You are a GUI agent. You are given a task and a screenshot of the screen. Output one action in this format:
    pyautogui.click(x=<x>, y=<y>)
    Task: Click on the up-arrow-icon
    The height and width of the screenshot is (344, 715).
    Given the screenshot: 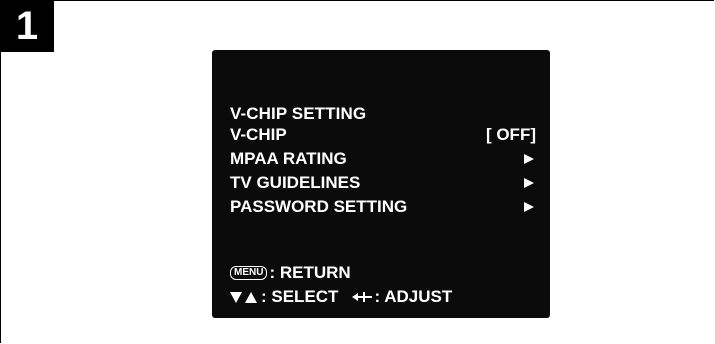 What is the action you would take?
    pyautogui.click(x=251, y=297)
    